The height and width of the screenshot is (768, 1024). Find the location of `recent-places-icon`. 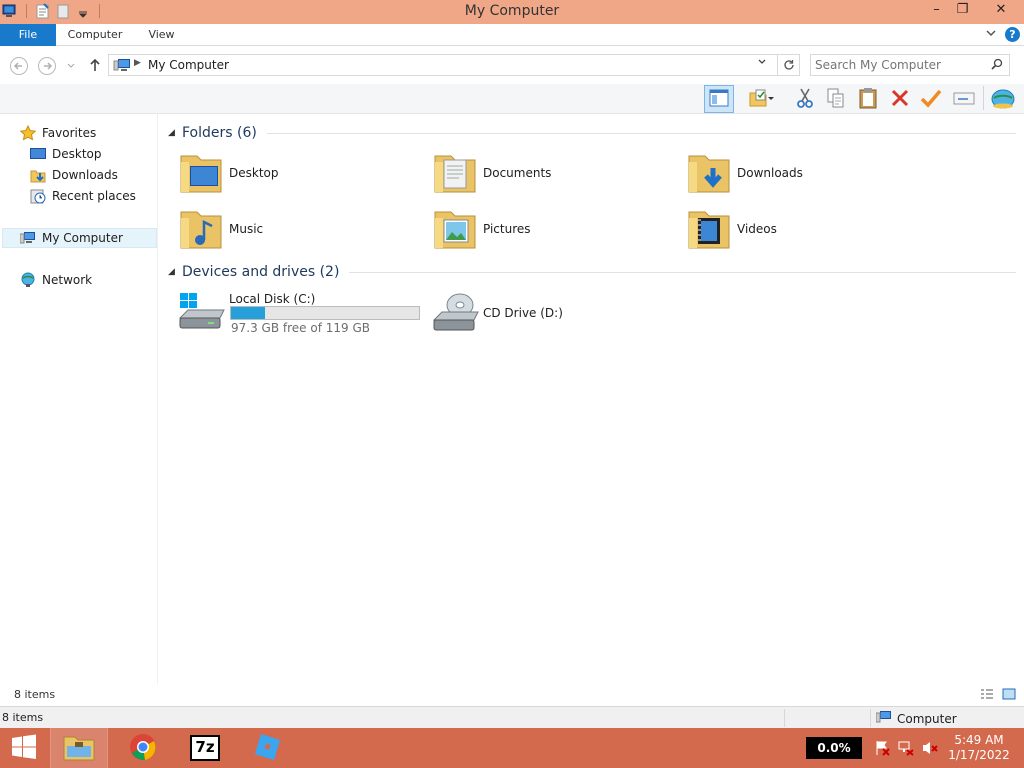

recent-places-icon is located at coordinates (38, 196).